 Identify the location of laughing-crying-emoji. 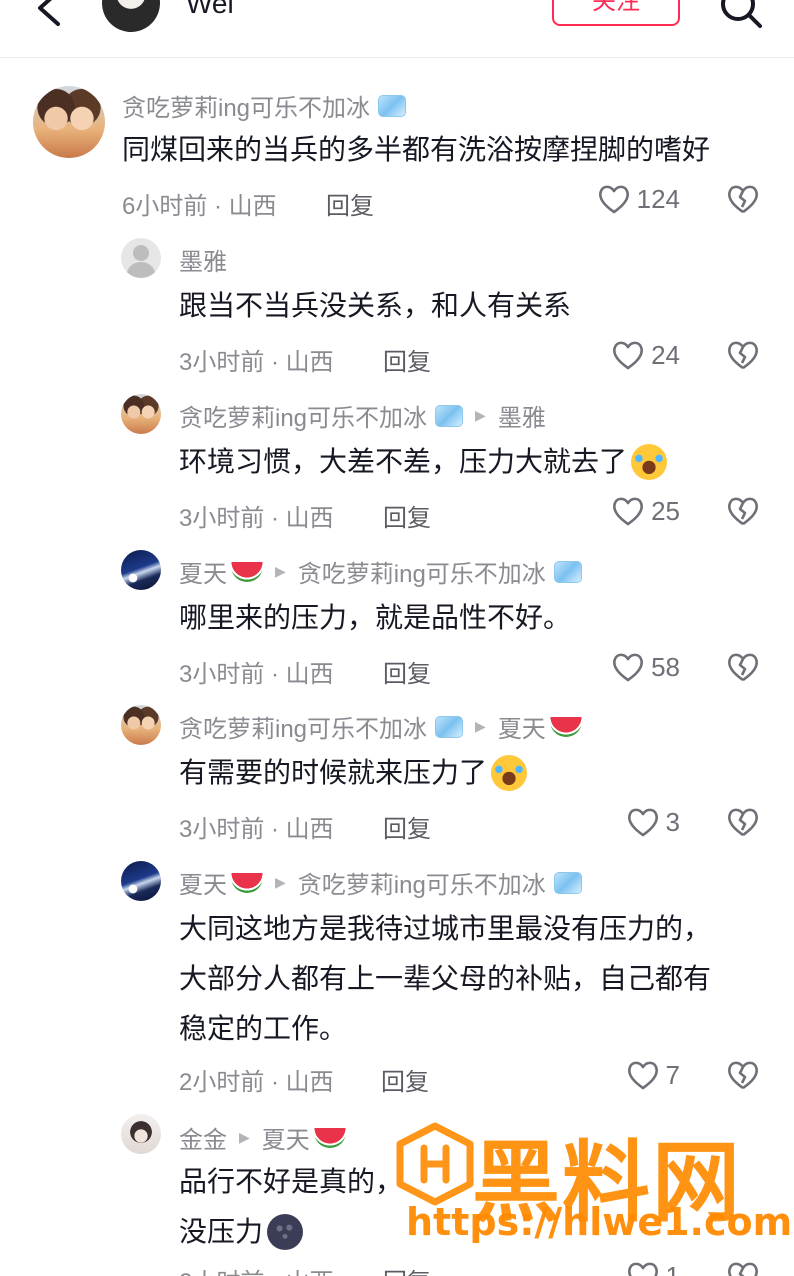
(649, 462).